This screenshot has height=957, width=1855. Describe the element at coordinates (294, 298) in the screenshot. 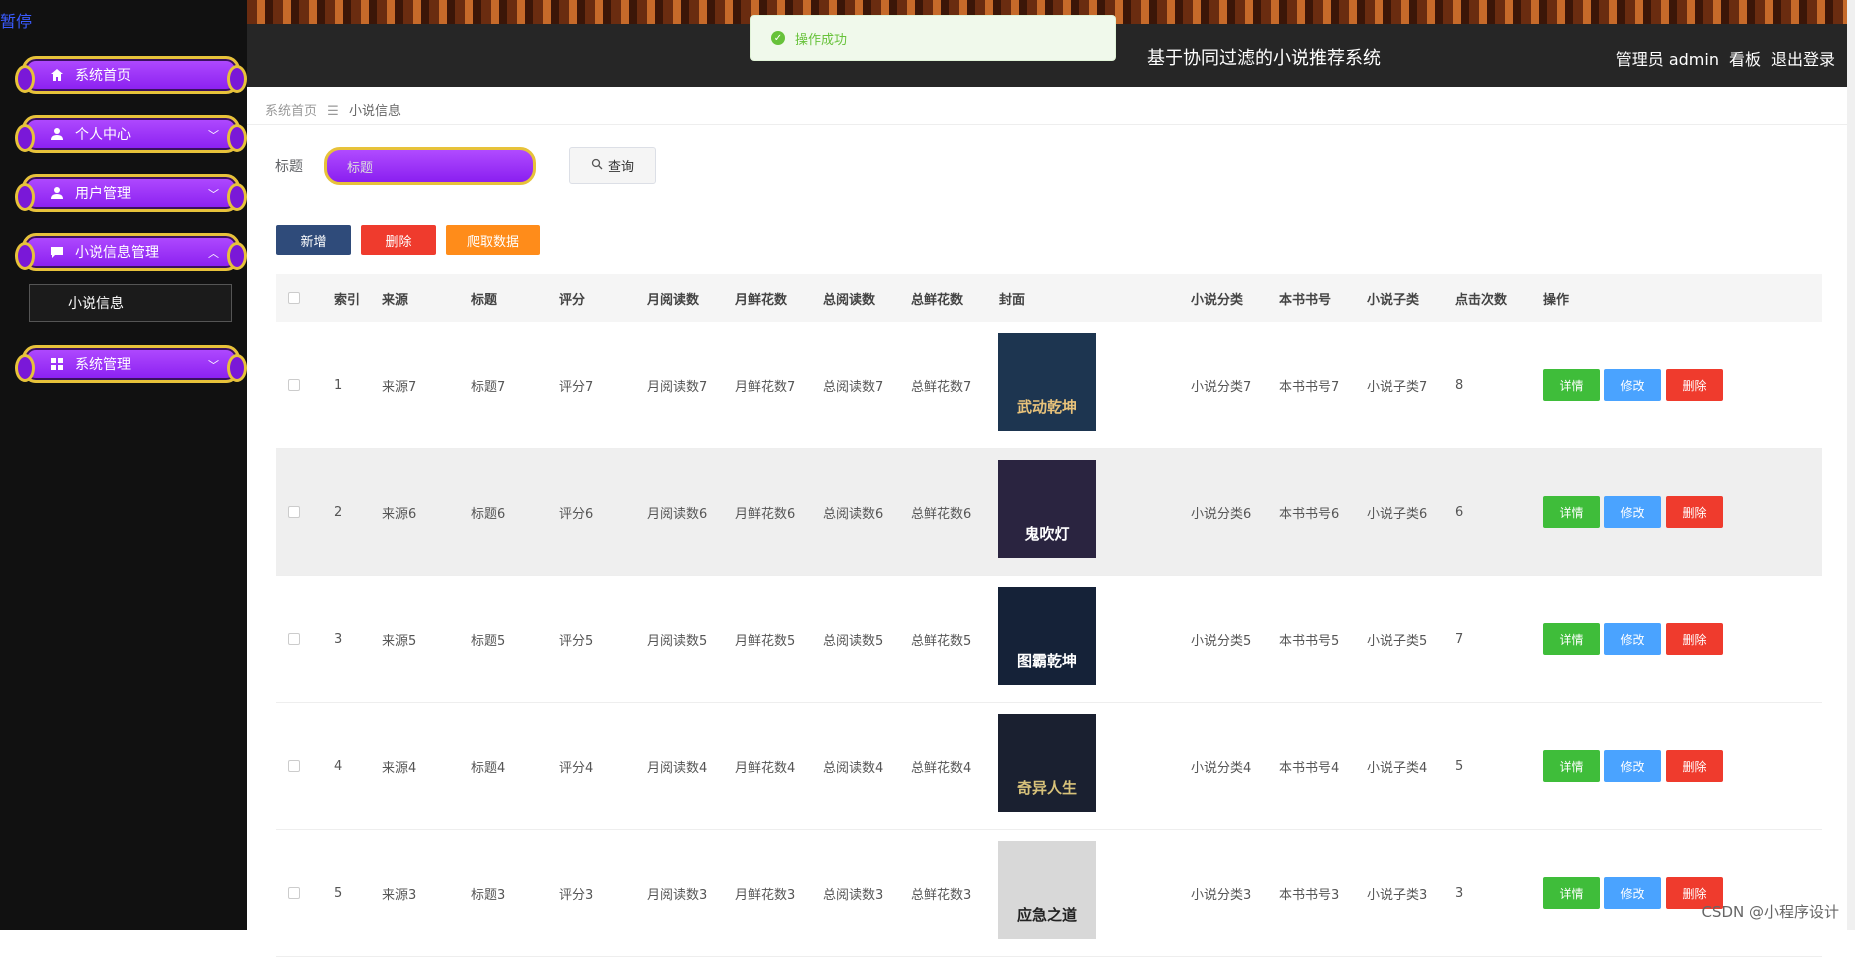

I see `select-all-checkbox` at that location.